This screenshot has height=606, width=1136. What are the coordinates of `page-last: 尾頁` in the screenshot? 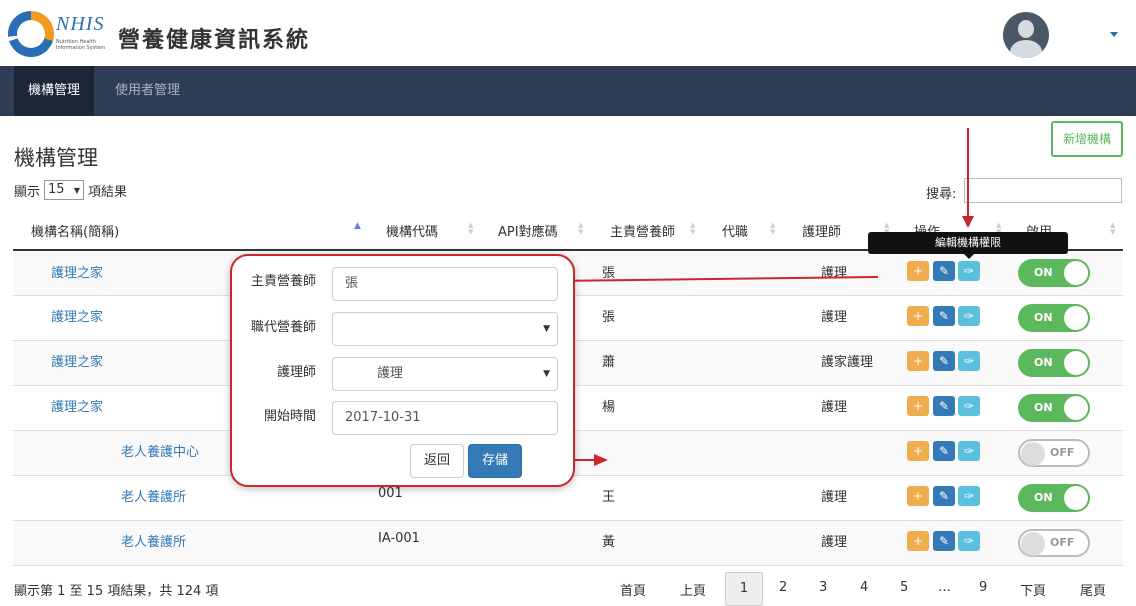 It's located at (1093, 589).